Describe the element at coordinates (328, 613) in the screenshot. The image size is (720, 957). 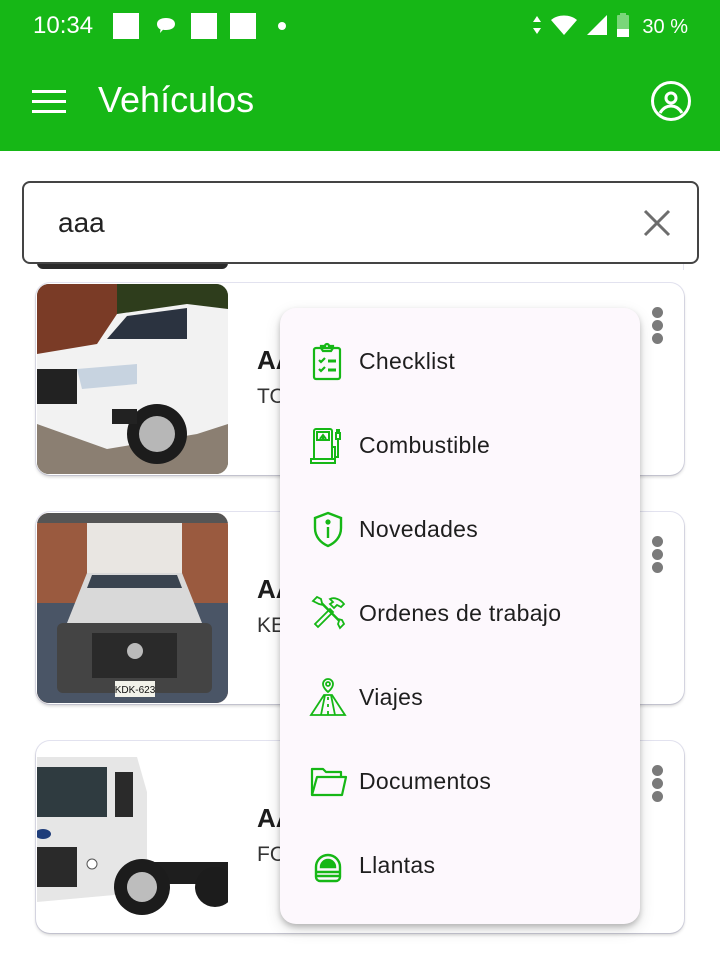
I see `tools-icon` at that location.